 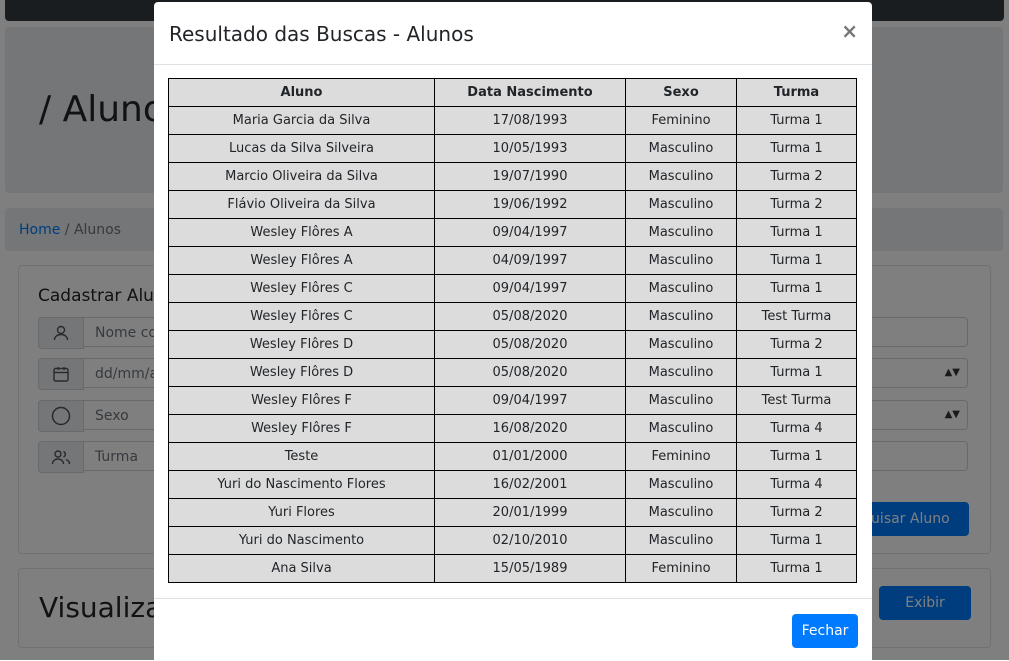 I want to click on table-cell: 04/09/1997, so click(x=530, y=260).